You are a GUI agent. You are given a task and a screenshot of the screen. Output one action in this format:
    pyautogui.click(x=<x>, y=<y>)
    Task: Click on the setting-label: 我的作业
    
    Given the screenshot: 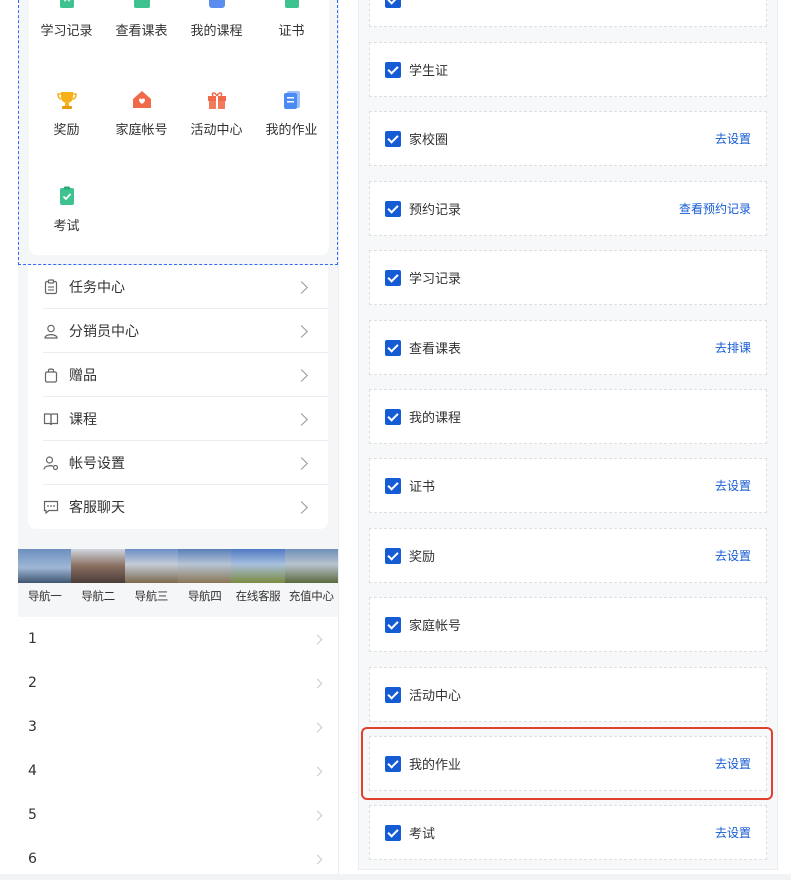 What is the action you would take?
    pyautogui.click(x=435, y=765)
    